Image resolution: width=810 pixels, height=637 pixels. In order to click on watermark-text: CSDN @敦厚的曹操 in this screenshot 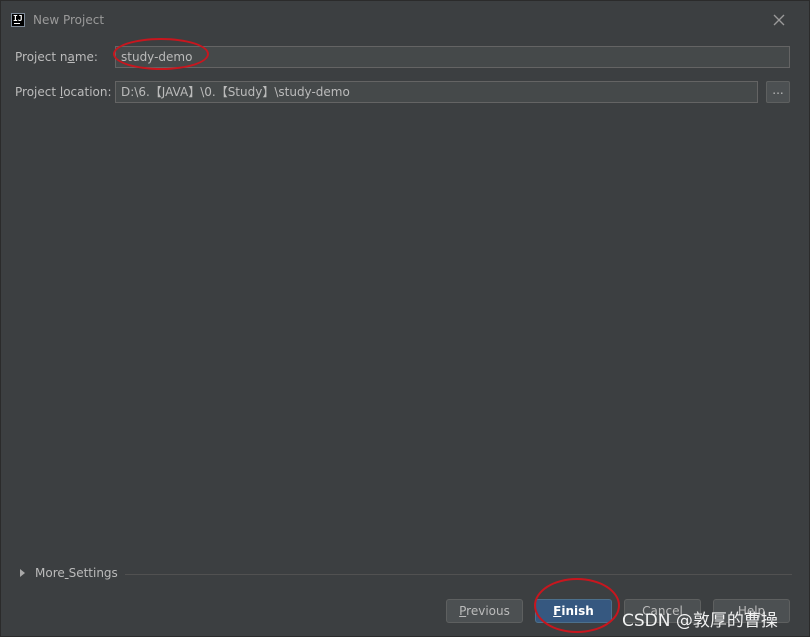, I will do `click(700, 621)`.